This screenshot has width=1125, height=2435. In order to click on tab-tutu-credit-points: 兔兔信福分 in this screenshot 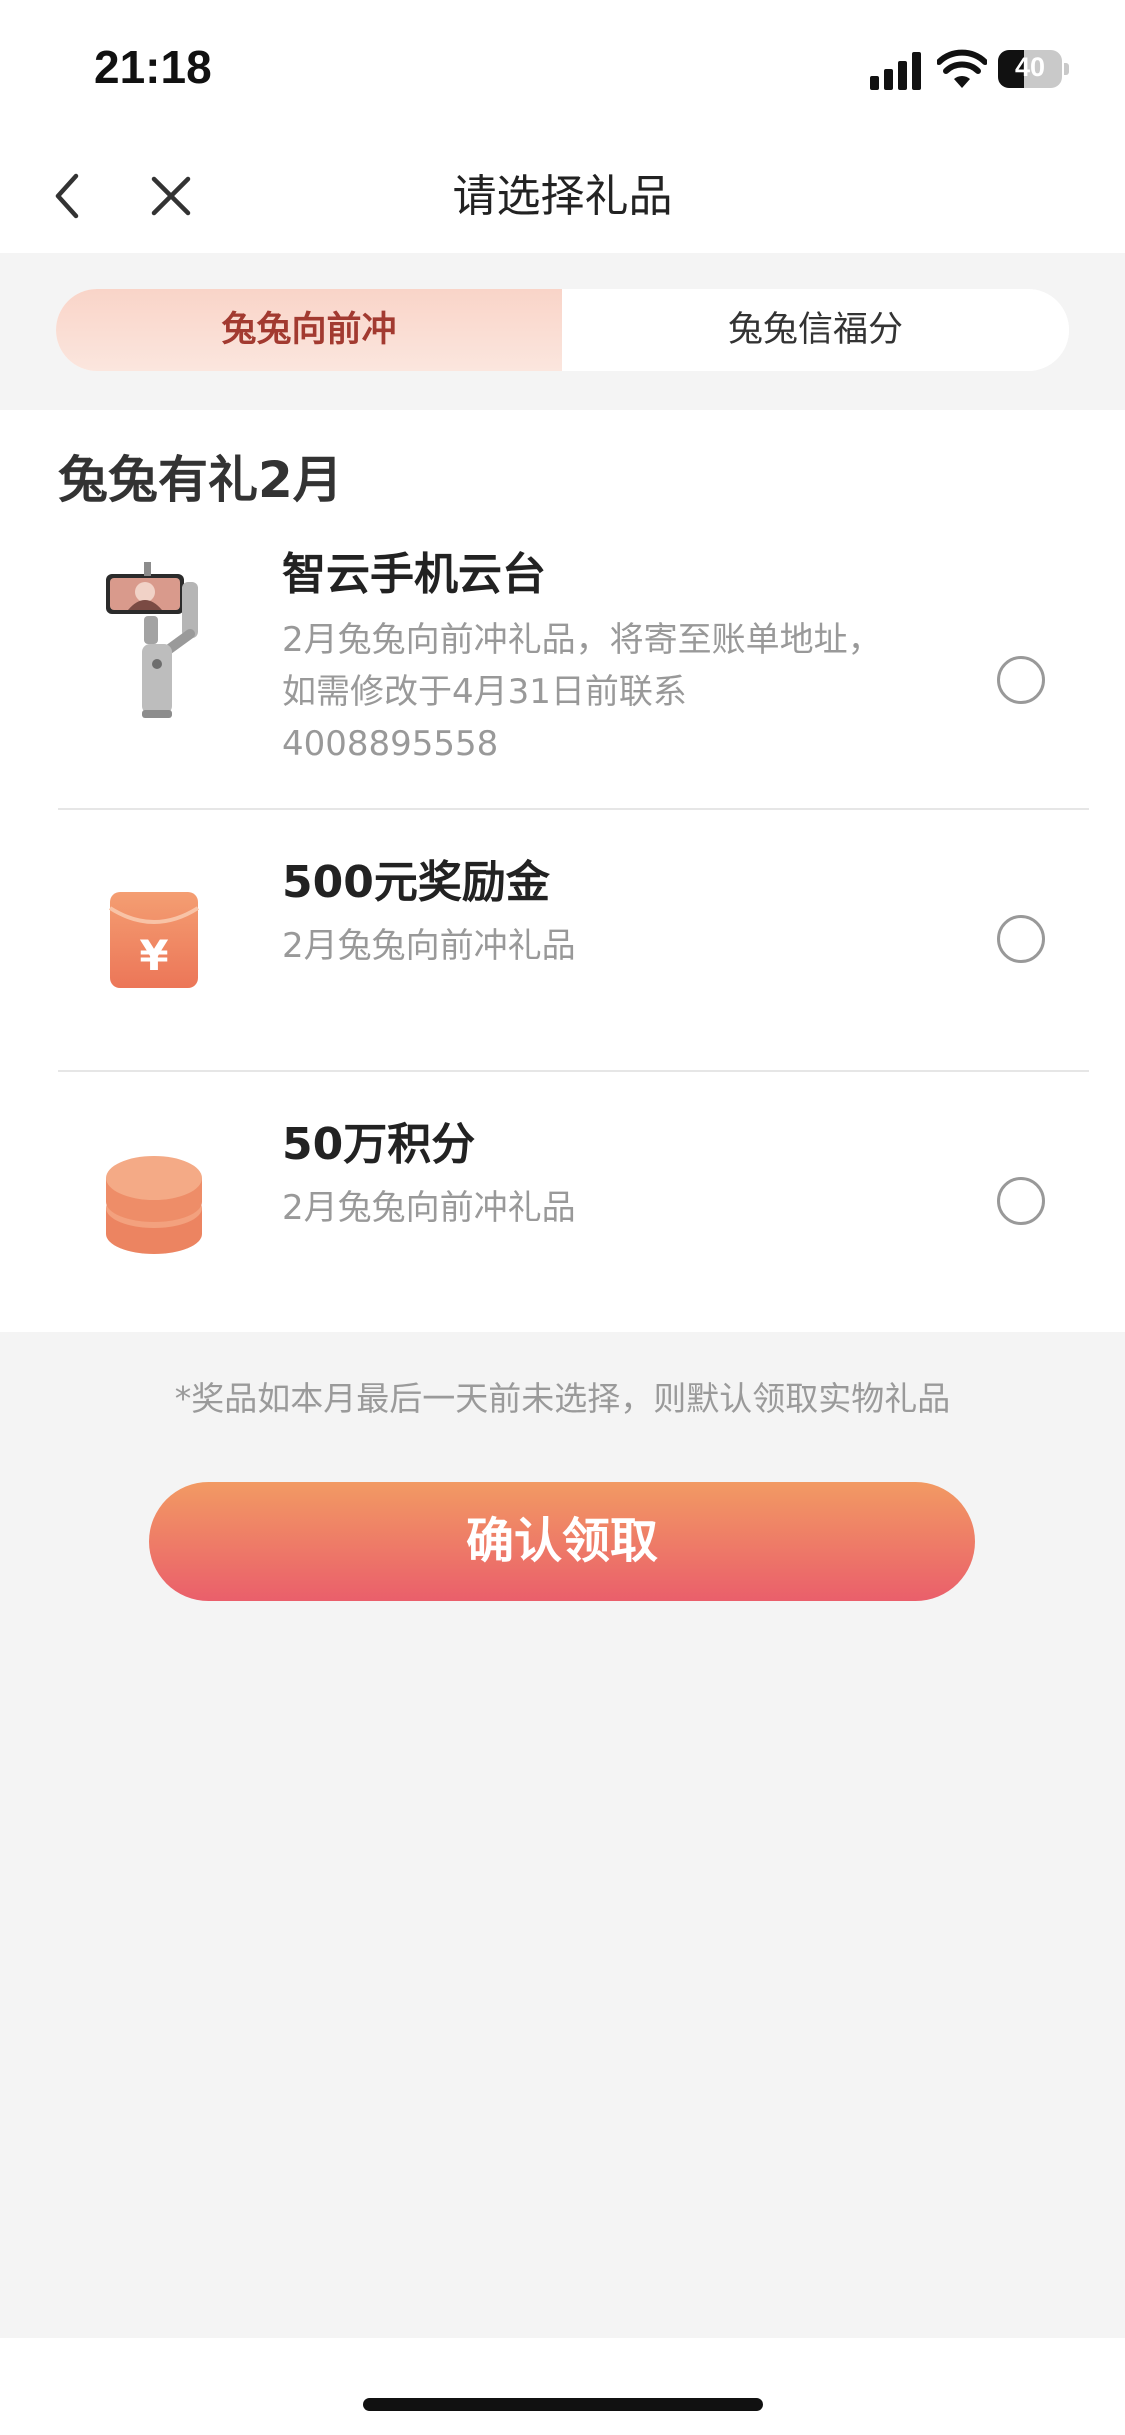, I will do `click(815, 330)`.